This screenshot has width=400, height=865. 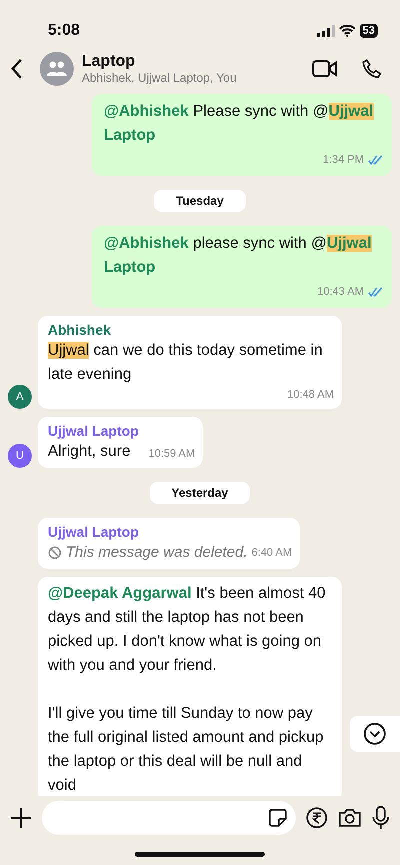 What do you see at coordinates (325, 31) in the screenshot?
I see `signal-icon` at bounding box center [325, 31].